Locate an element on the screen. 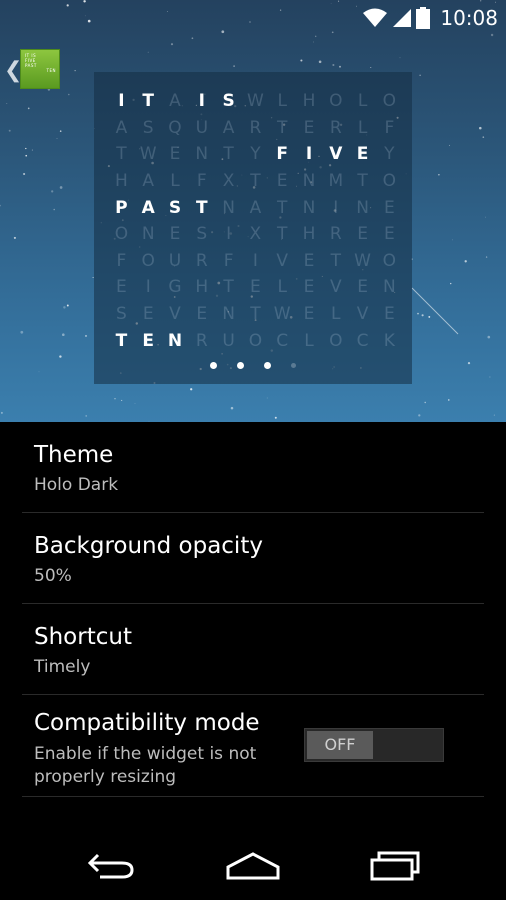 The height and width of the screenshot is (900, 506). grid-letter: F is located at coordinates (228, 260).